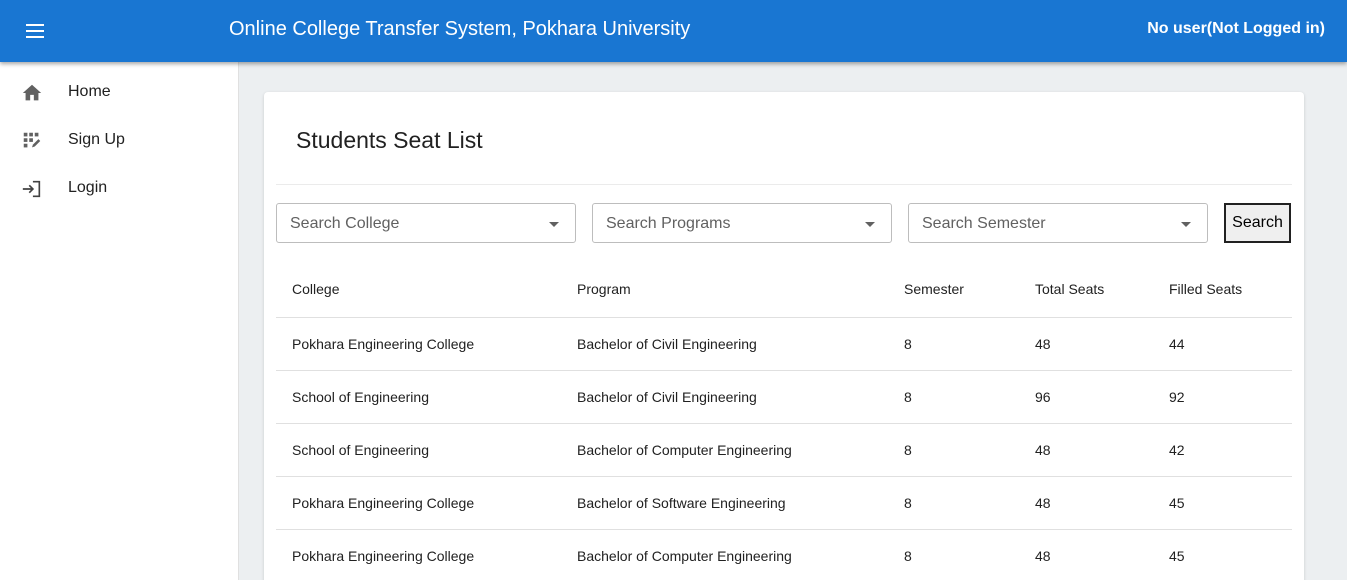  Describe the element at coordinates (35, 31) in the screenshot. I see `menu-icon` at that location.